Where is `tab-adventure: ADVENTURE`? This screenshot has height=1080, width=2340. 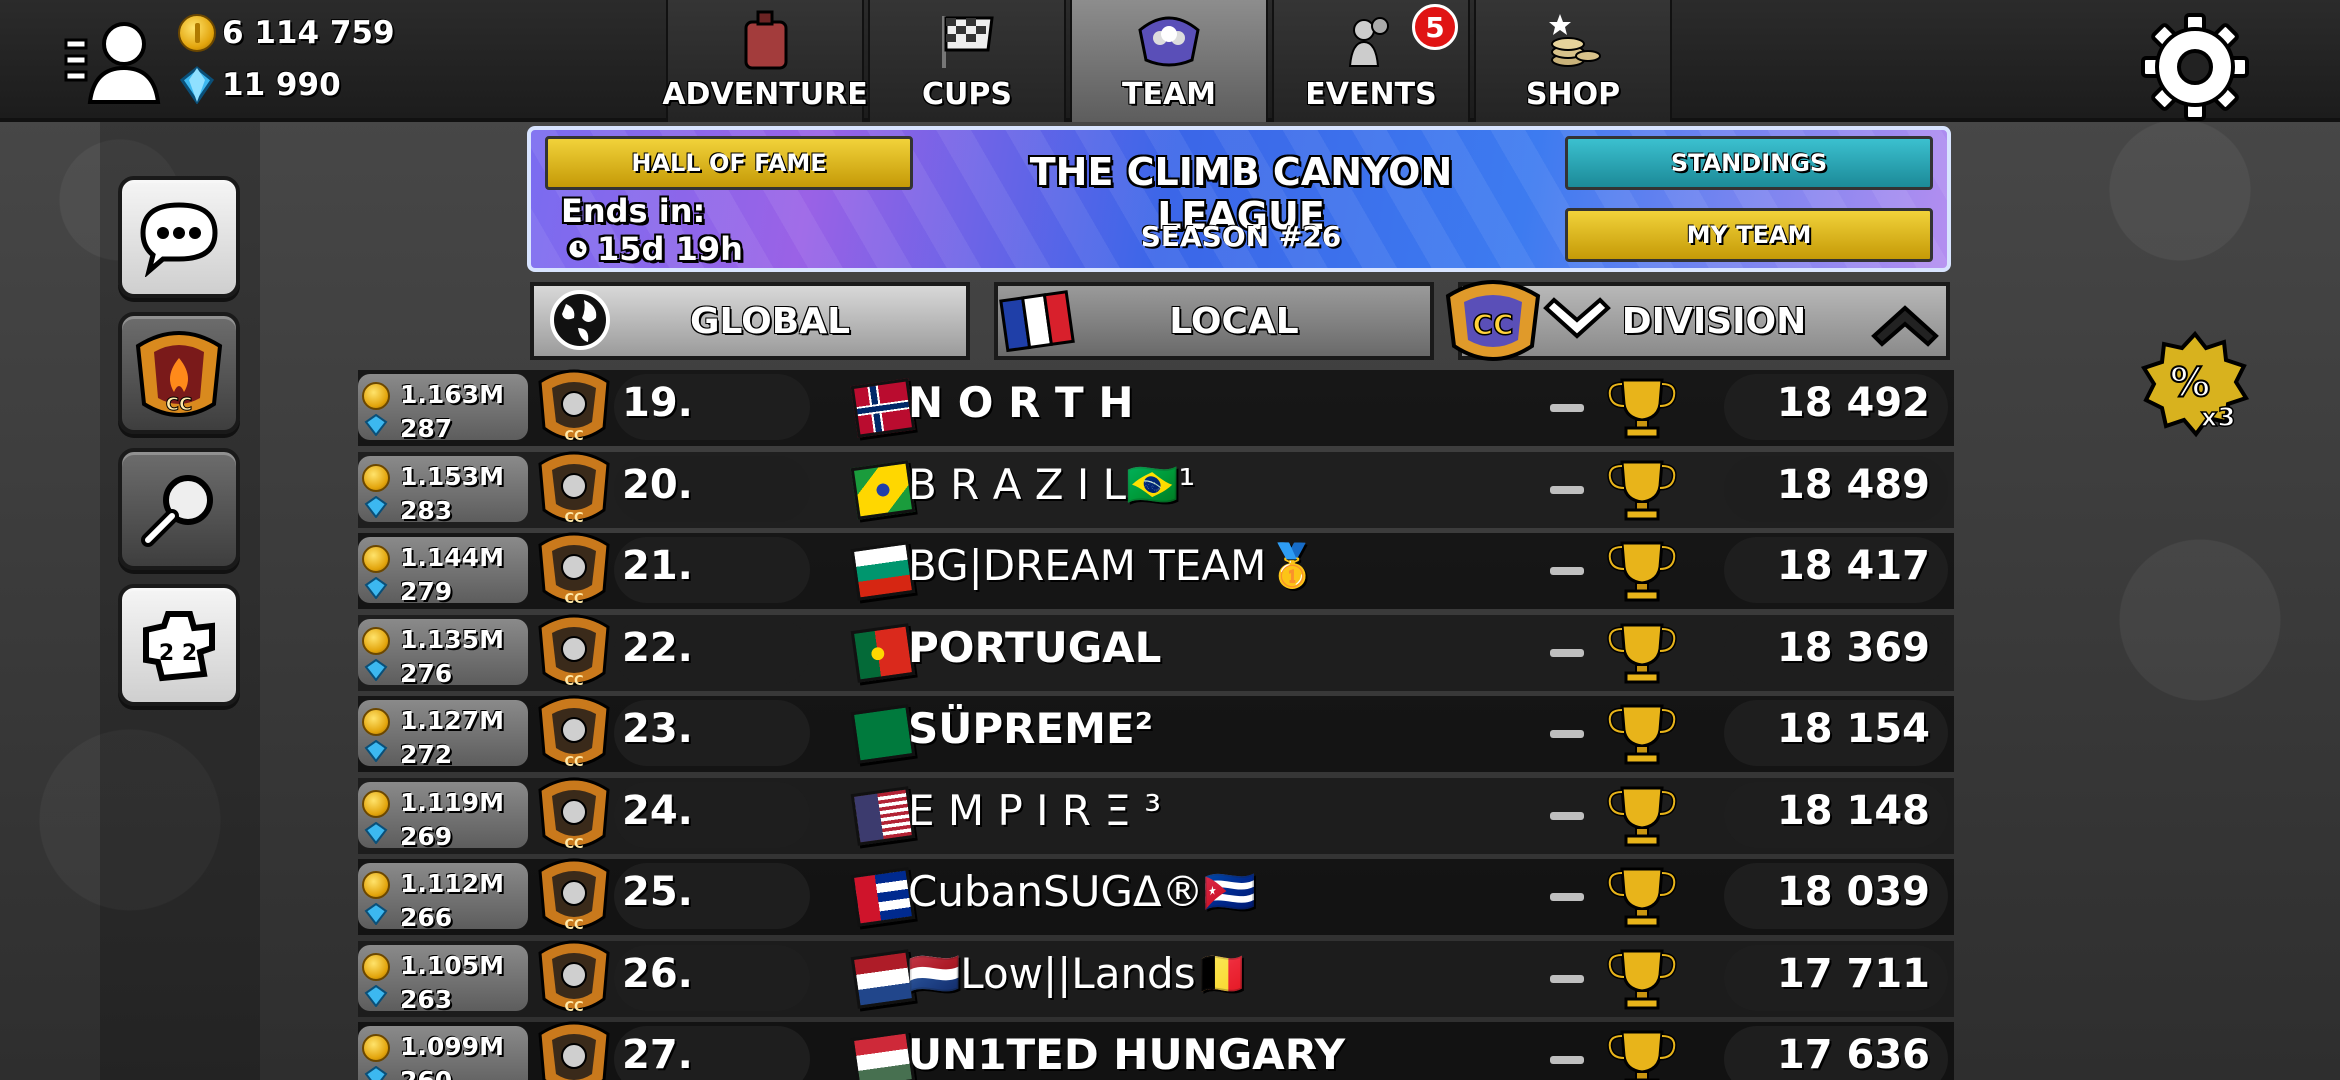
tab-adventure: ADVENTURE is located at coordinates (765, 61).